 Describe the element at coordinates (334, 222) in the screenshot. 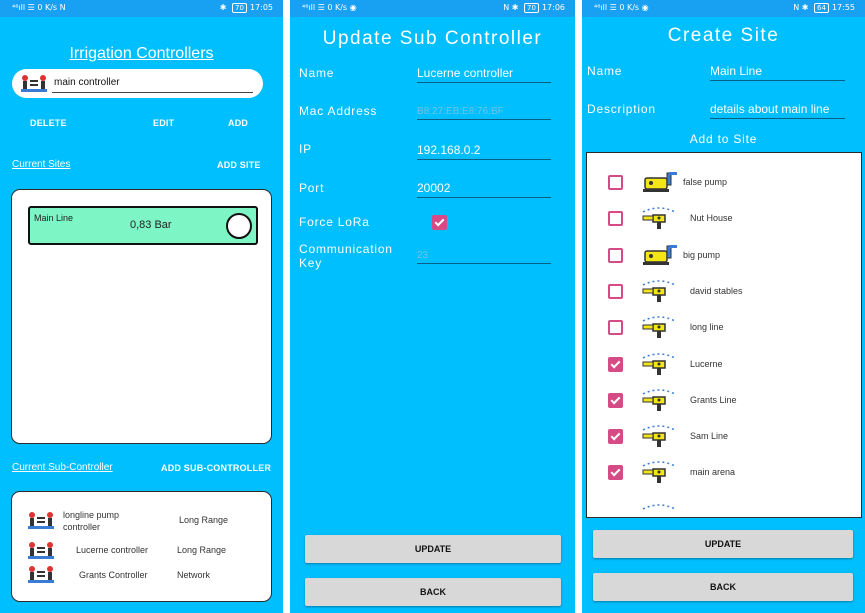

I see `force-lora-label: Force LoRa` at that location.